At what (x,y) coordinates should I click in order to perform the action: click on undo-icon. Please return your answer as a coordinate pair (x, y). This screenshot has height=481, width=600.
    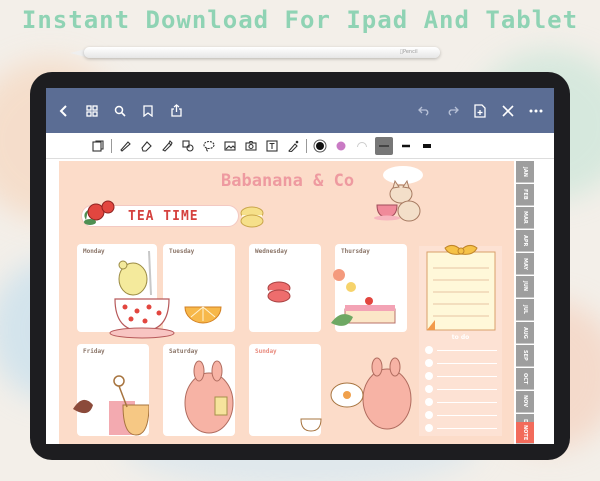
    Looking at the image, I should click on (424, 111).